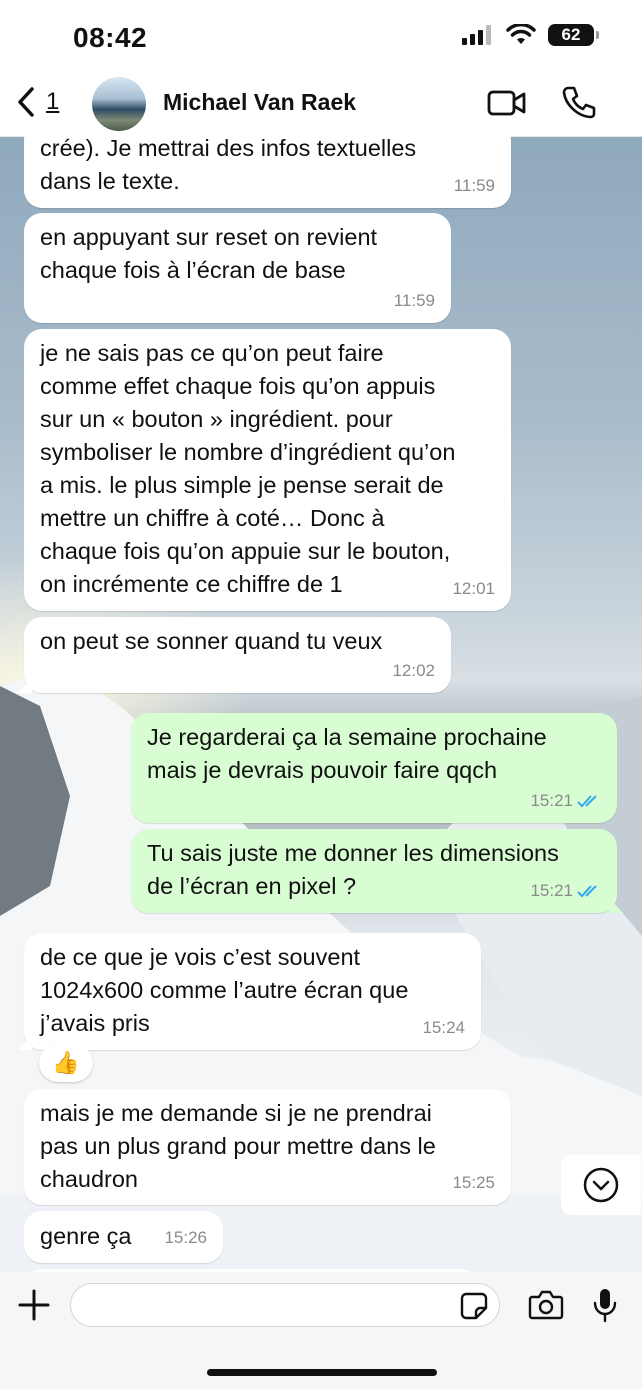  I want to click on contact-name: Michael Van Raek, so click(259, 102).